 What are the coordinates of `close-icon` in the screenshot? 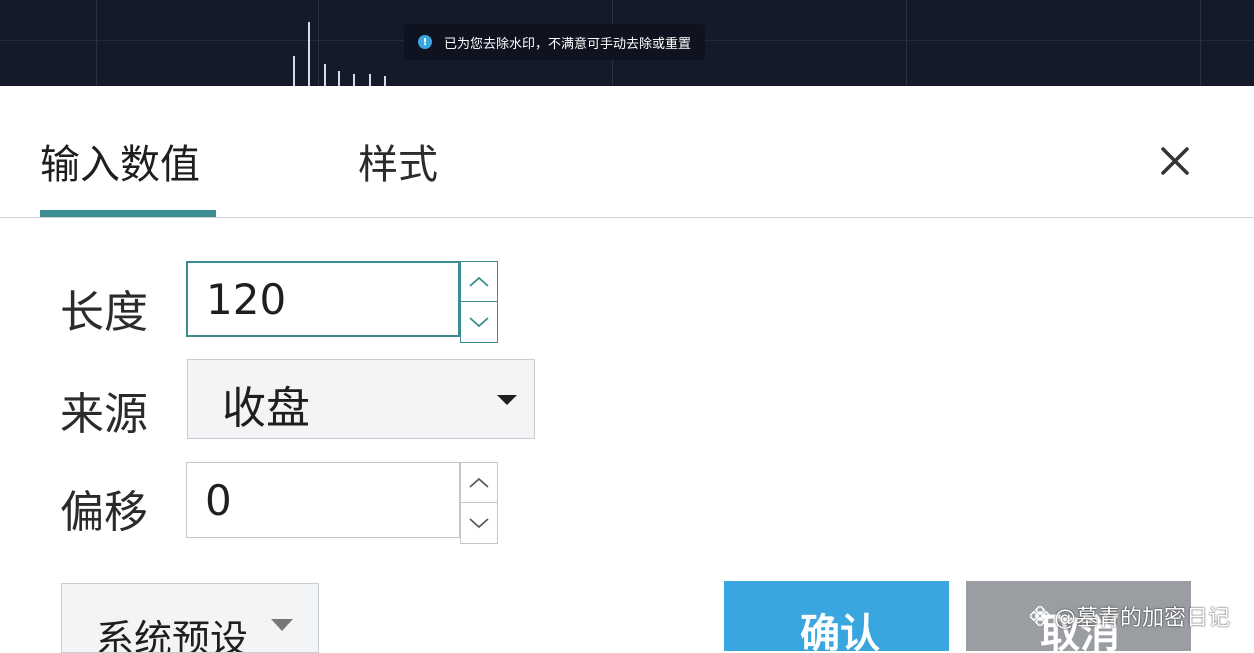 It's located at (1175, 161).